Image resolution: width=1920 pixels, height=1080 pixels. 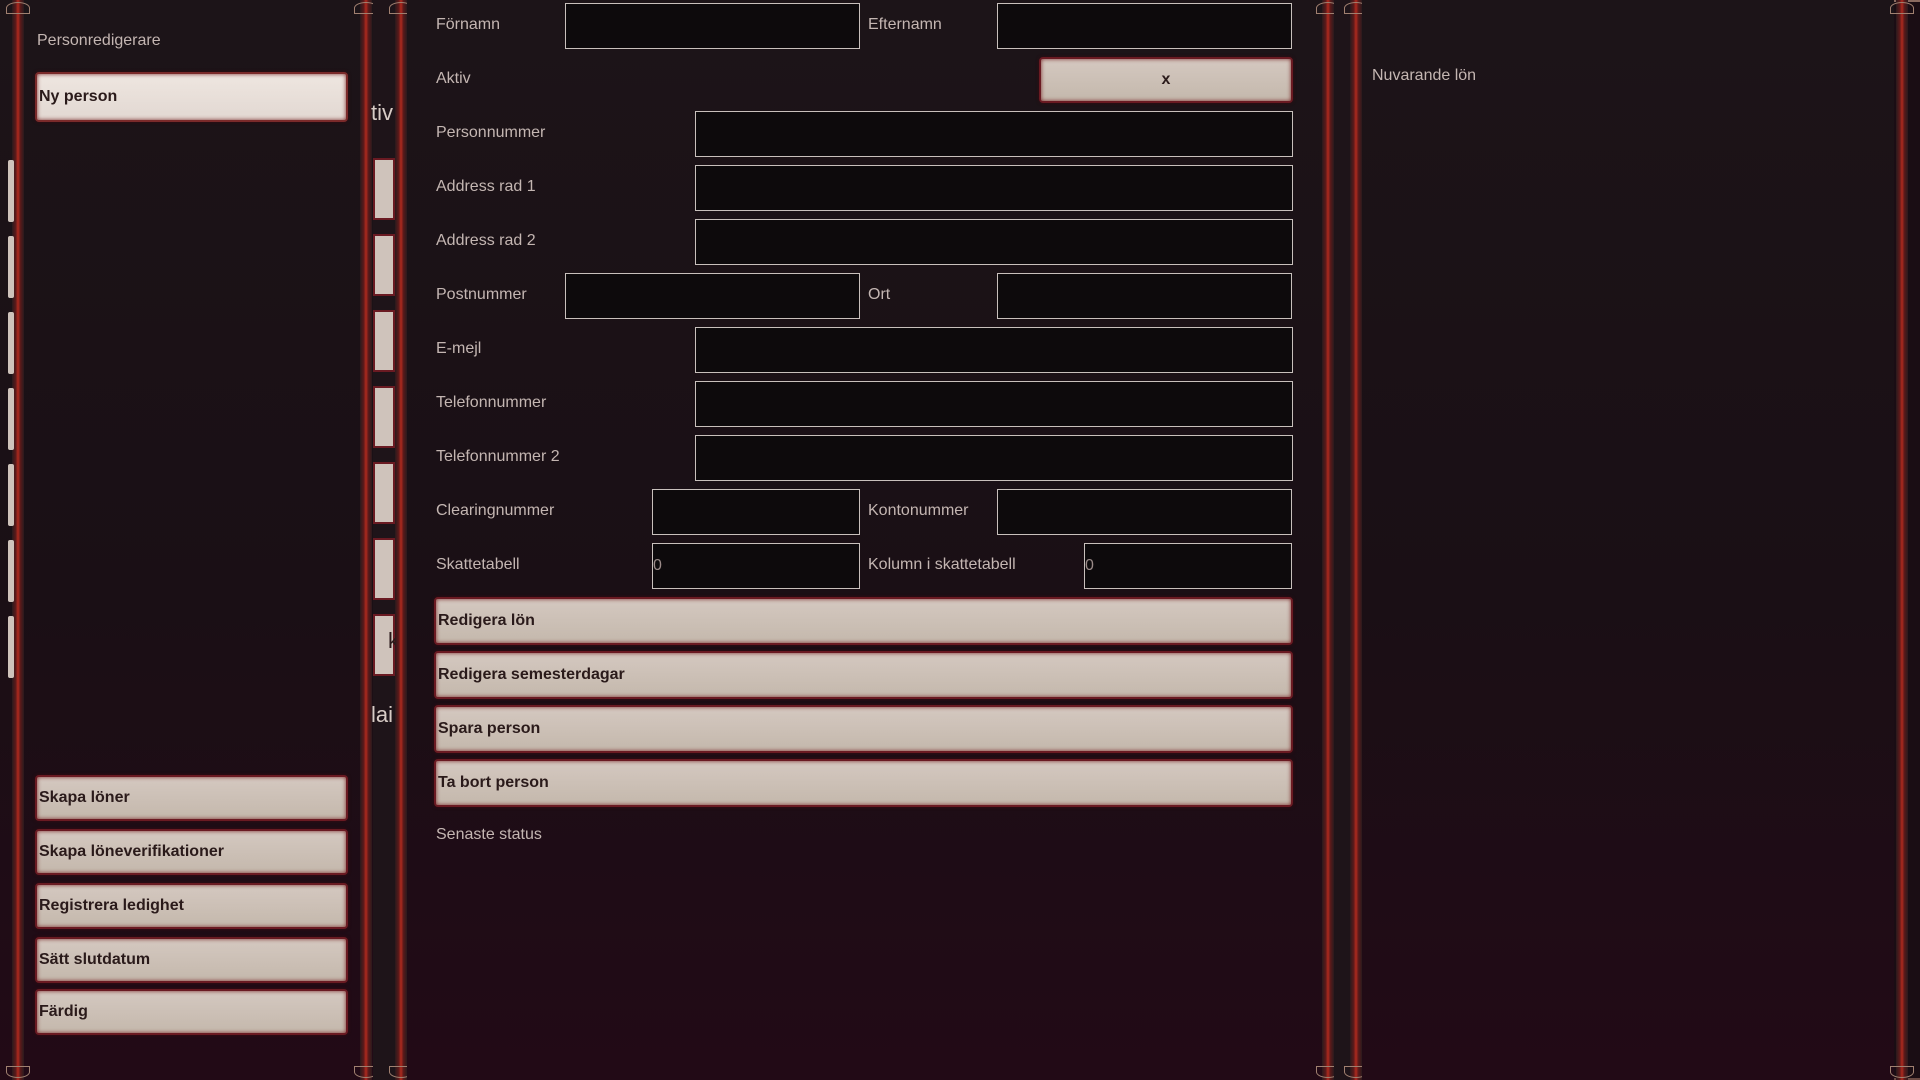 I want to click on clearing-number-label: Clearingnummer, so click(x=495, y=510).